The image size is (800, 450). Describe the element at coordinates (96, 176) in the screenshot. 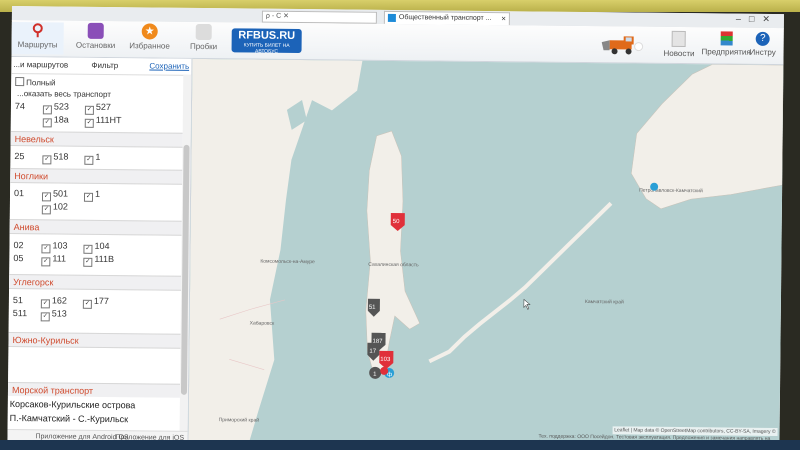

I see `region-header-nogliki: Ноглики` at that location.